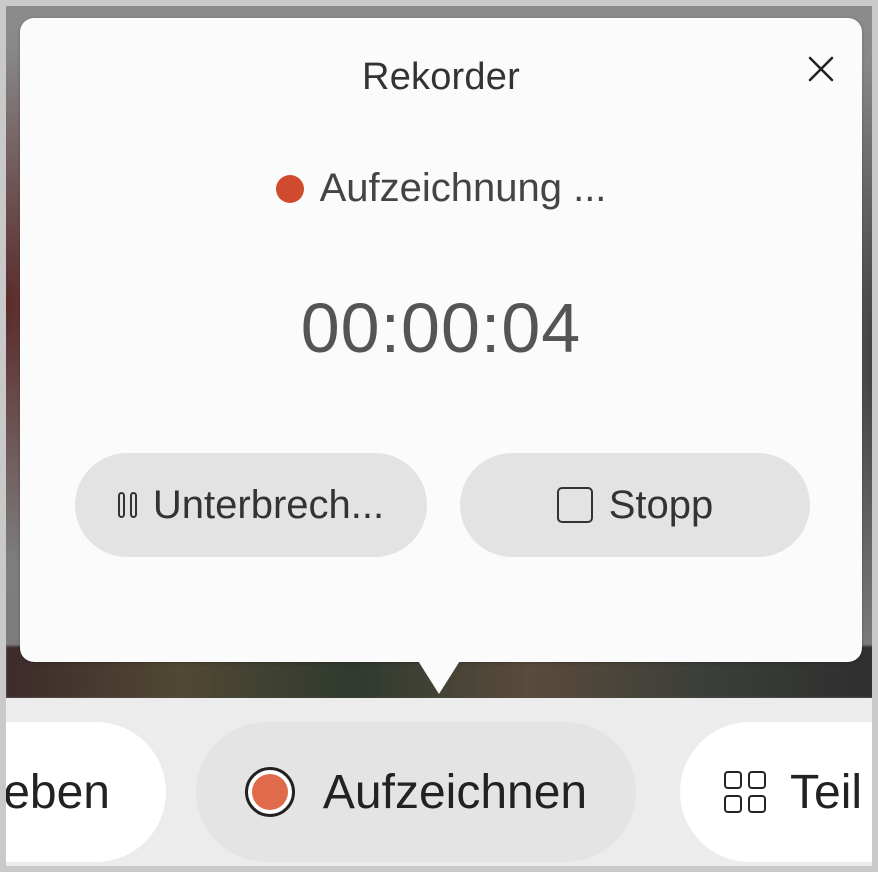  What do you see at coordinates (826, 792) in the screenshot?
I see `share-label: Teil` at bounding box center [826, 792].